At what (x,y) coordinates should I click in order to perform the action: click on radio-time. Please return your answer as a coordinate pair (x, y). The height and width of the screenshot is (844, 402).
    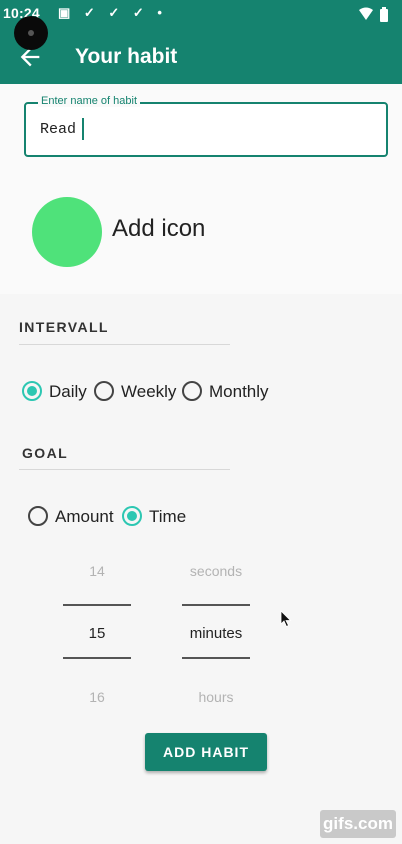
    Looking at the image, I should click on (132, 516).